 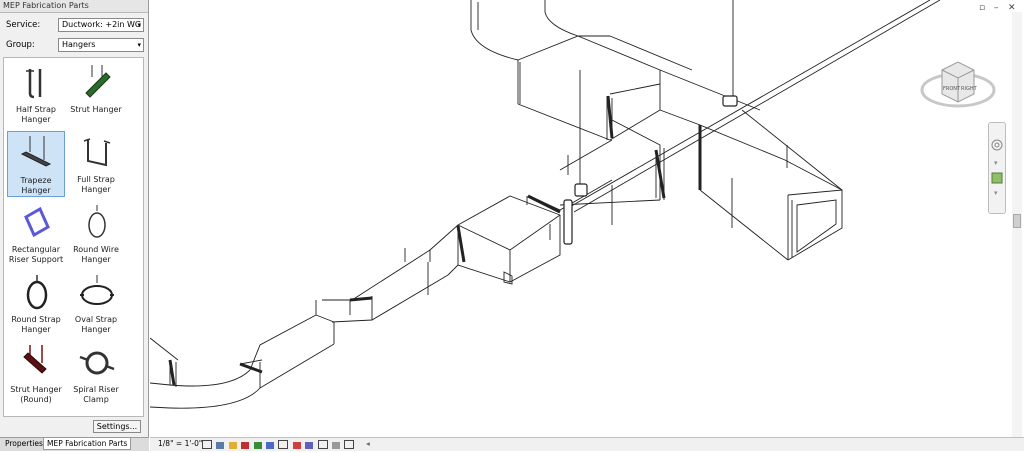 What do you see at coordinates (952, 89) in the screenshot?
I see `viewcube-front-label: FRONT` at bounding box center [952, 89].